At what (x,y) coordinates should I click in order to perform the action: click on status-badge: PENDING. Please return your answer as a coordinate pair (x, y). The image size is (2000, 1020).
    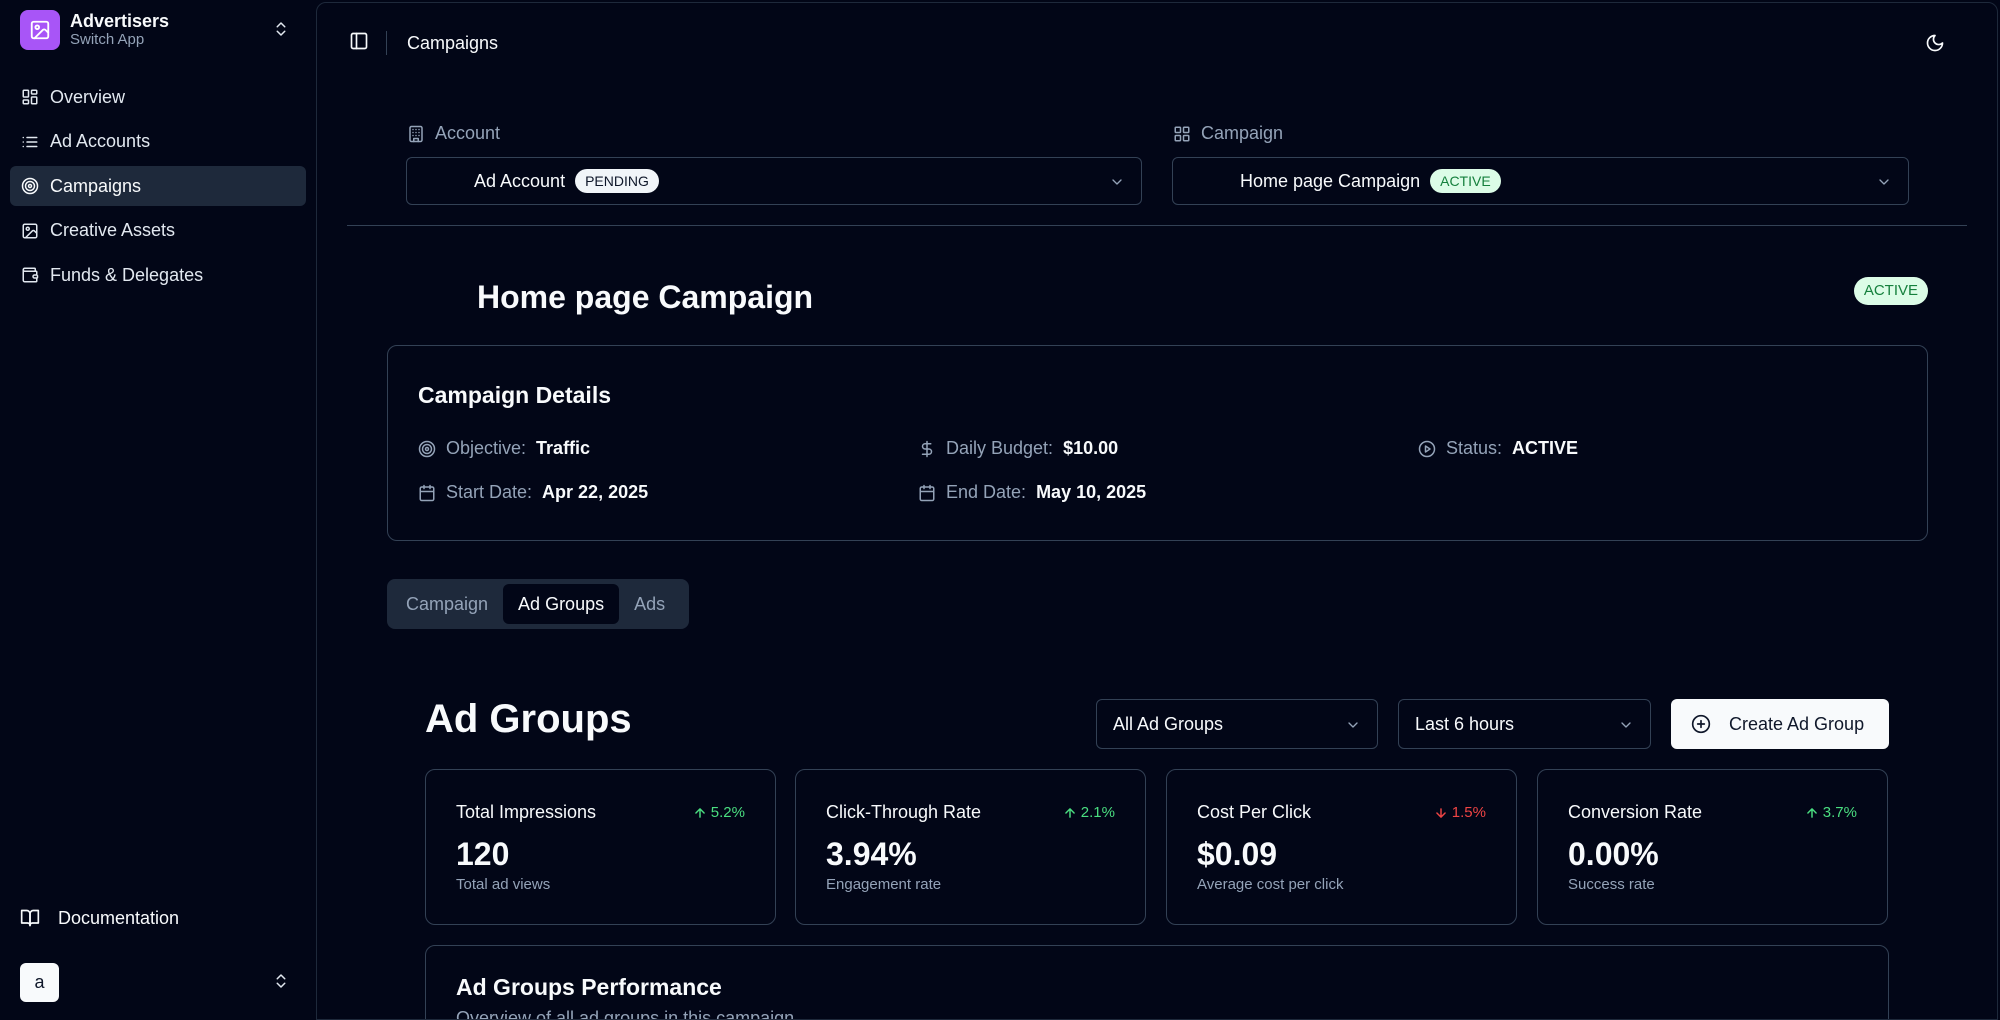
    Looking at the image, I should click on (617, 181).